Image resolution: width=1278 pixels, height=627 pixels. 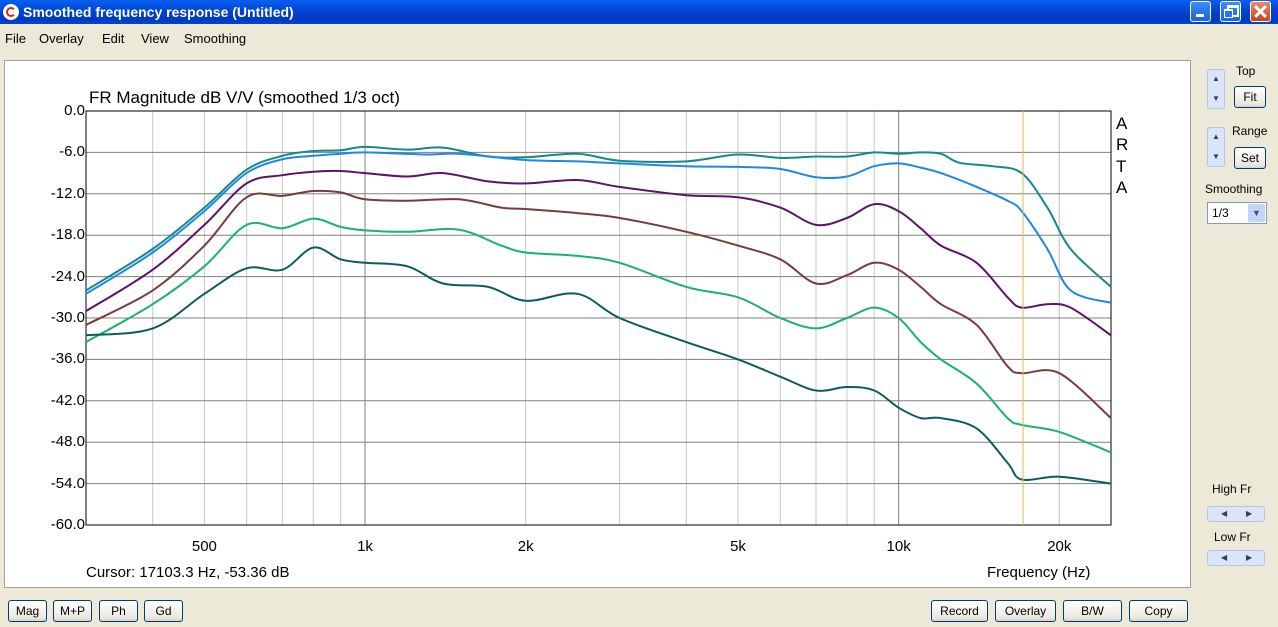 I want to click on window-title: Smoothed frequency response (Untitled), so click(x=158, y=12).